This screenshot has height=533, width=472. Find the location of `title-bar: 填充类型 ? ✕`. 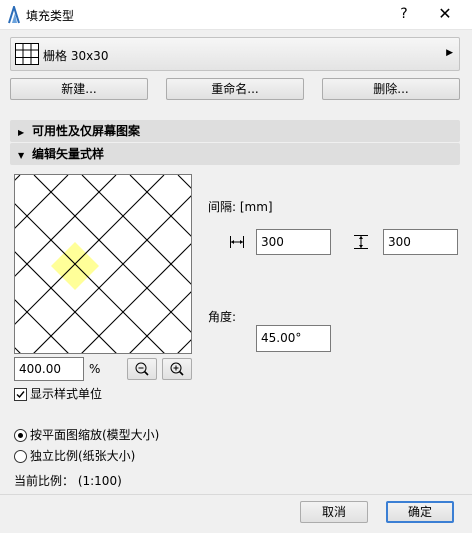

title-bar: 填充类型 ? ✕ is located at coordinates (236, 15).